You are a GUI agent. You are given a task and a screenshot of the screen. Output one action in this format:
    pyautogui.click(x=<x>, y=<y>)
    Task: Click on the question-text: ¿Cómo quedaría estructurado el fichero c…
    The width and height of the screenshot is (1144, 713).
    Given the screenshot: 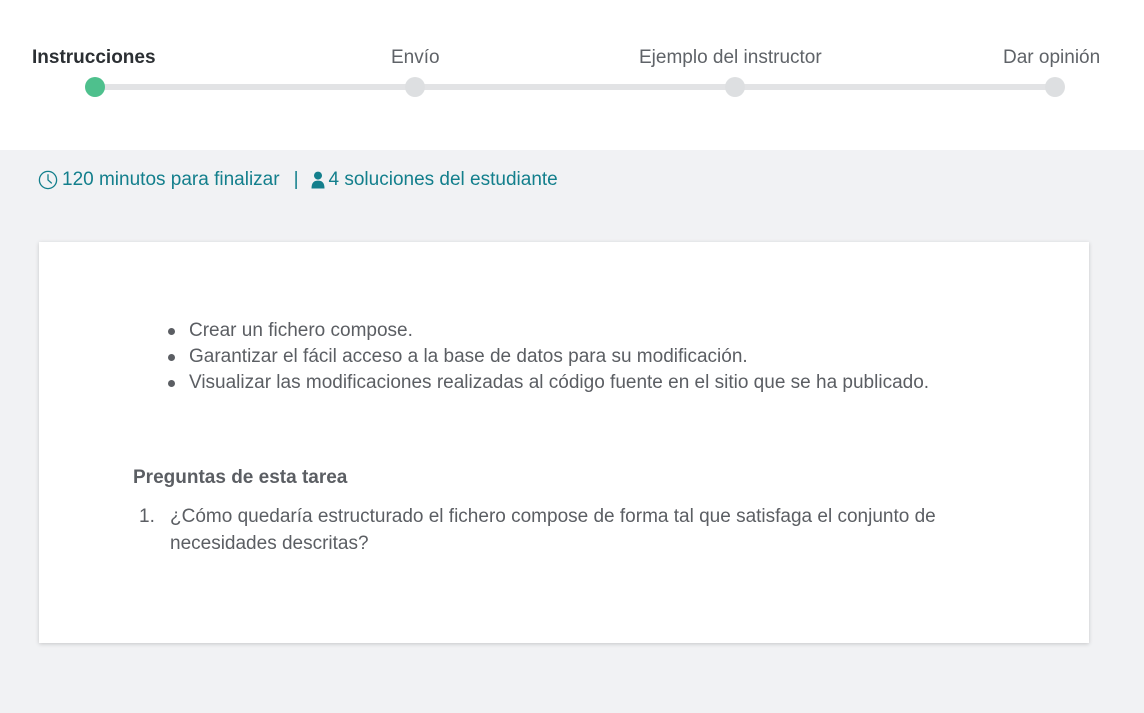 What is the action you would take?
    pyautogui.click(x=553, y=530)
    